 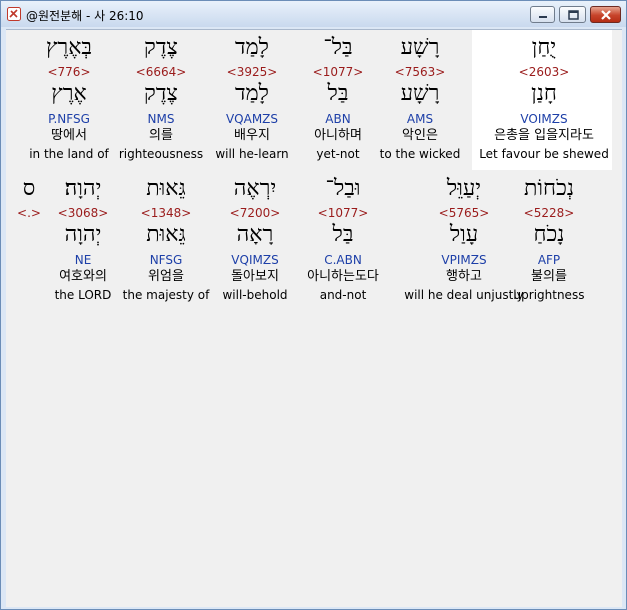 What do you see at coordinates (83, 277) in the screenshot?
I see `korean-gloss: 여호와의` at bounding box center [83, 277].